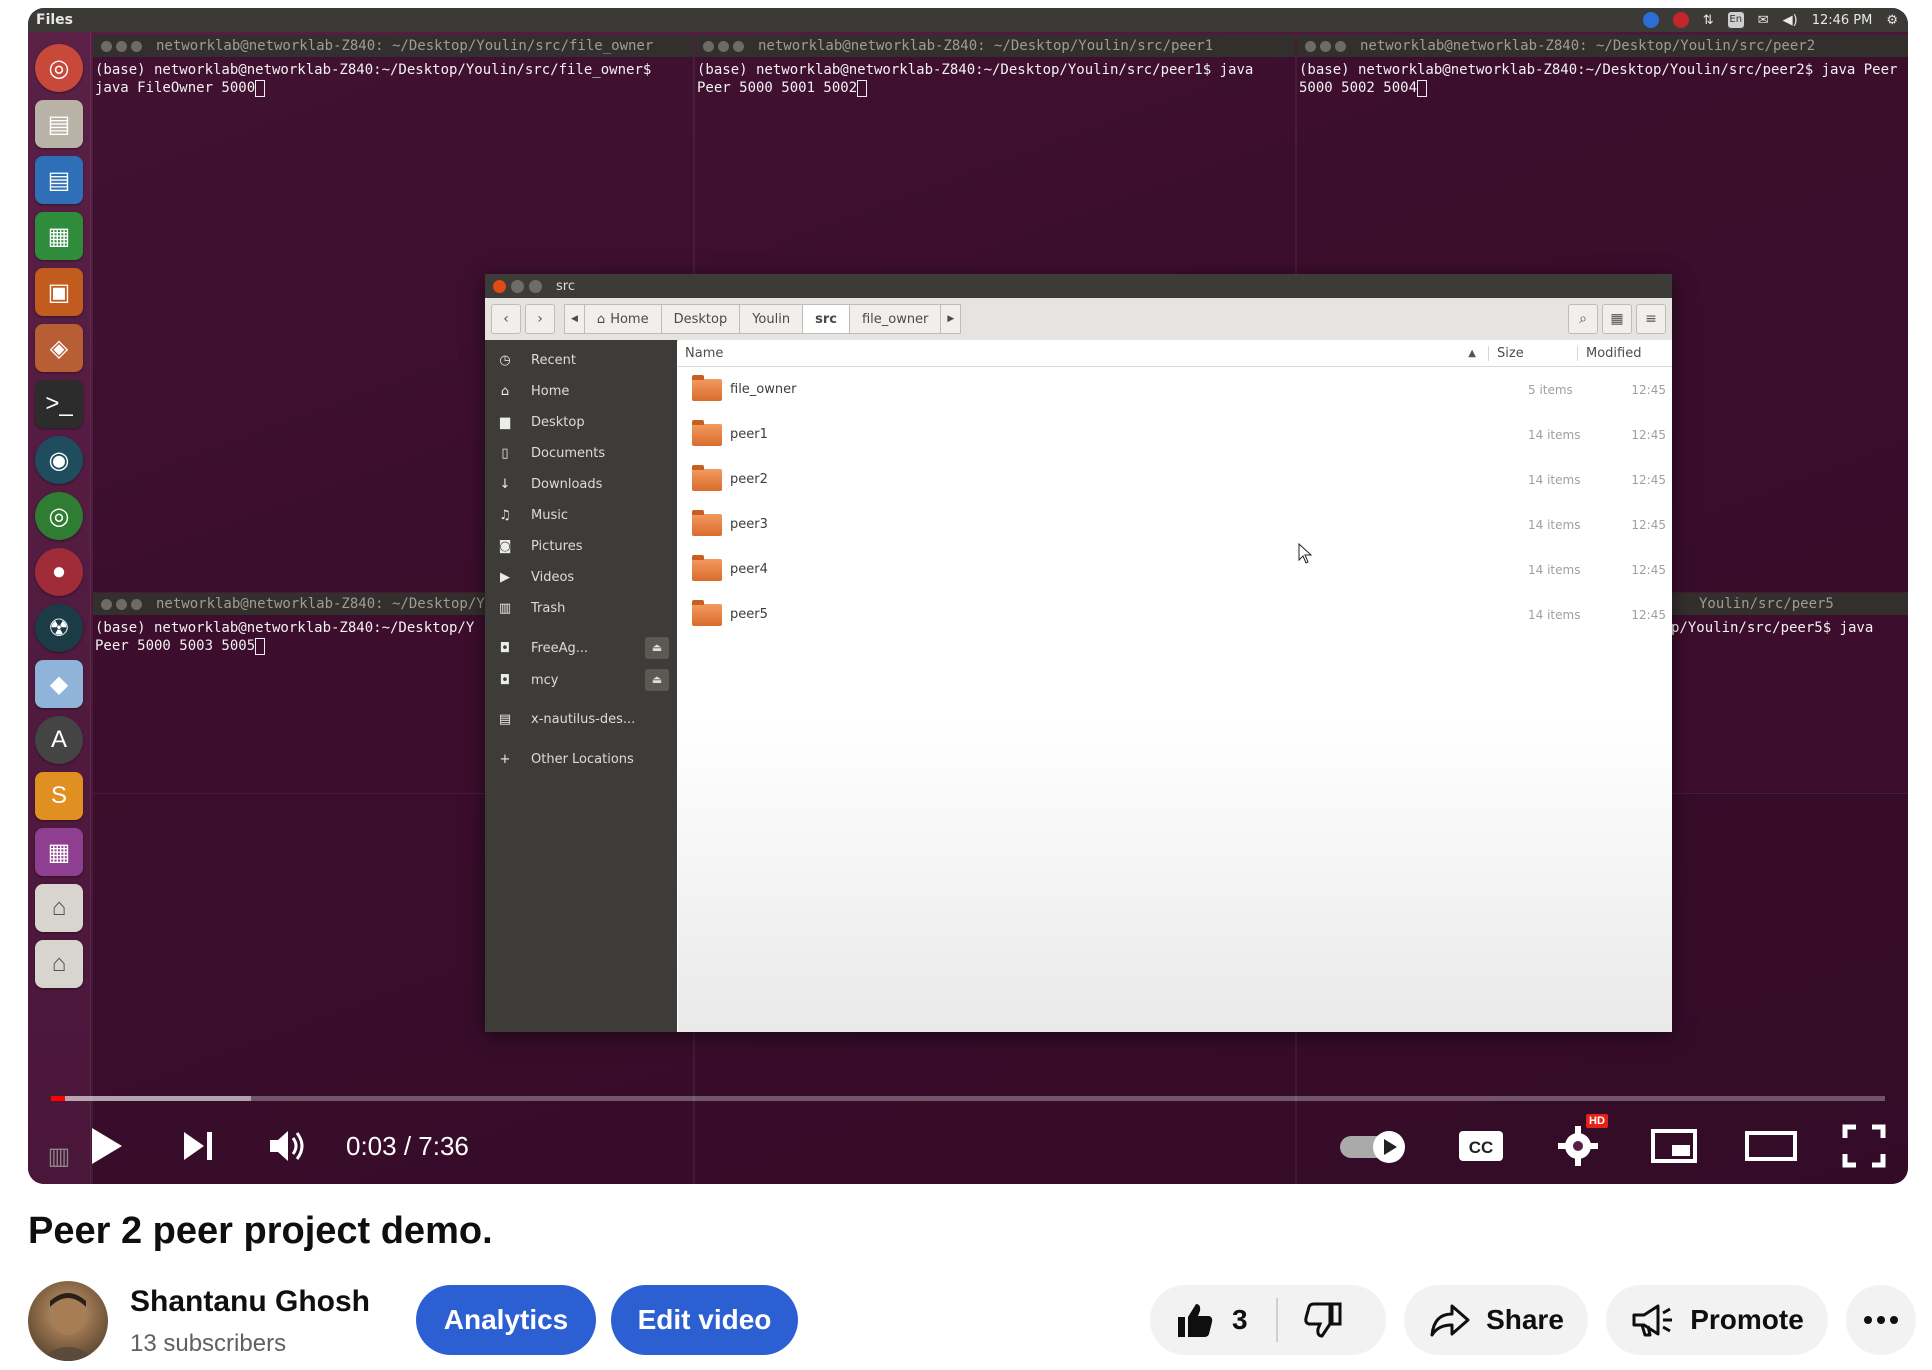 The width and height of the screenshot is (1932, 1370). What do you see at coordinates (535, 286) in the screenshot?
I see `maximize-icon` at bounding box center [535, 286].